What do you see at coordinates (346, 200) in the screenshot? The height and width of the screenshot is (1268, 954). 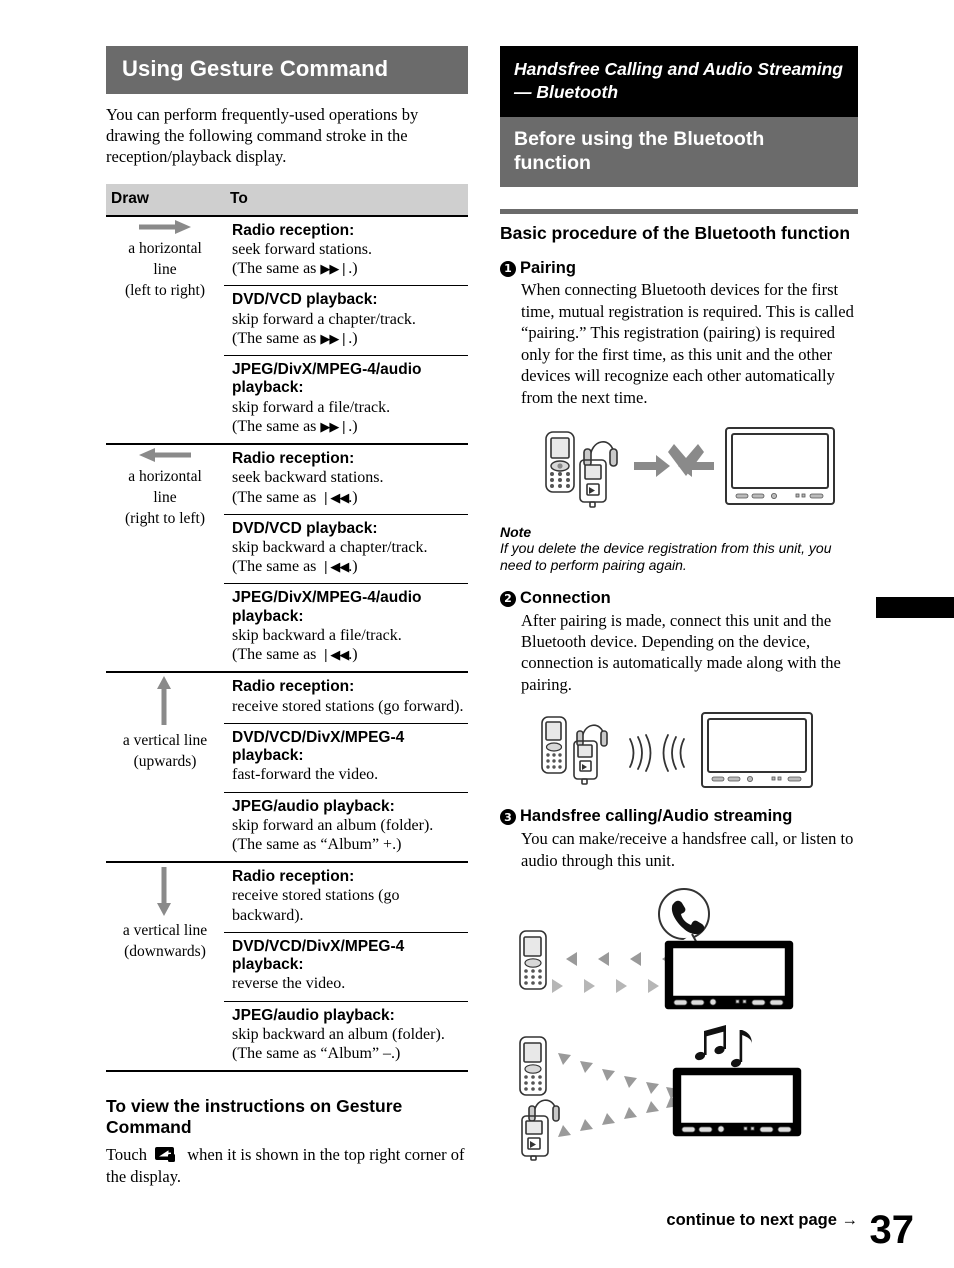 I see `column-header-to: To` at bounding box center [346, 200].